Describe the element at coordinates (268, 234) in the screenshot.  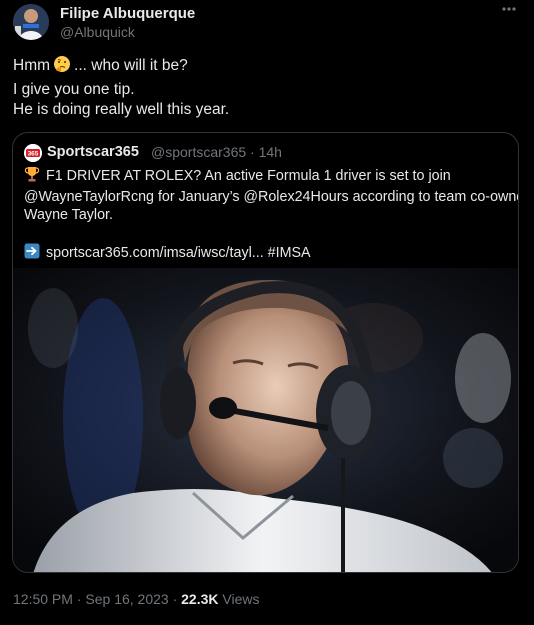
I see `quoted-spacer` at that location.